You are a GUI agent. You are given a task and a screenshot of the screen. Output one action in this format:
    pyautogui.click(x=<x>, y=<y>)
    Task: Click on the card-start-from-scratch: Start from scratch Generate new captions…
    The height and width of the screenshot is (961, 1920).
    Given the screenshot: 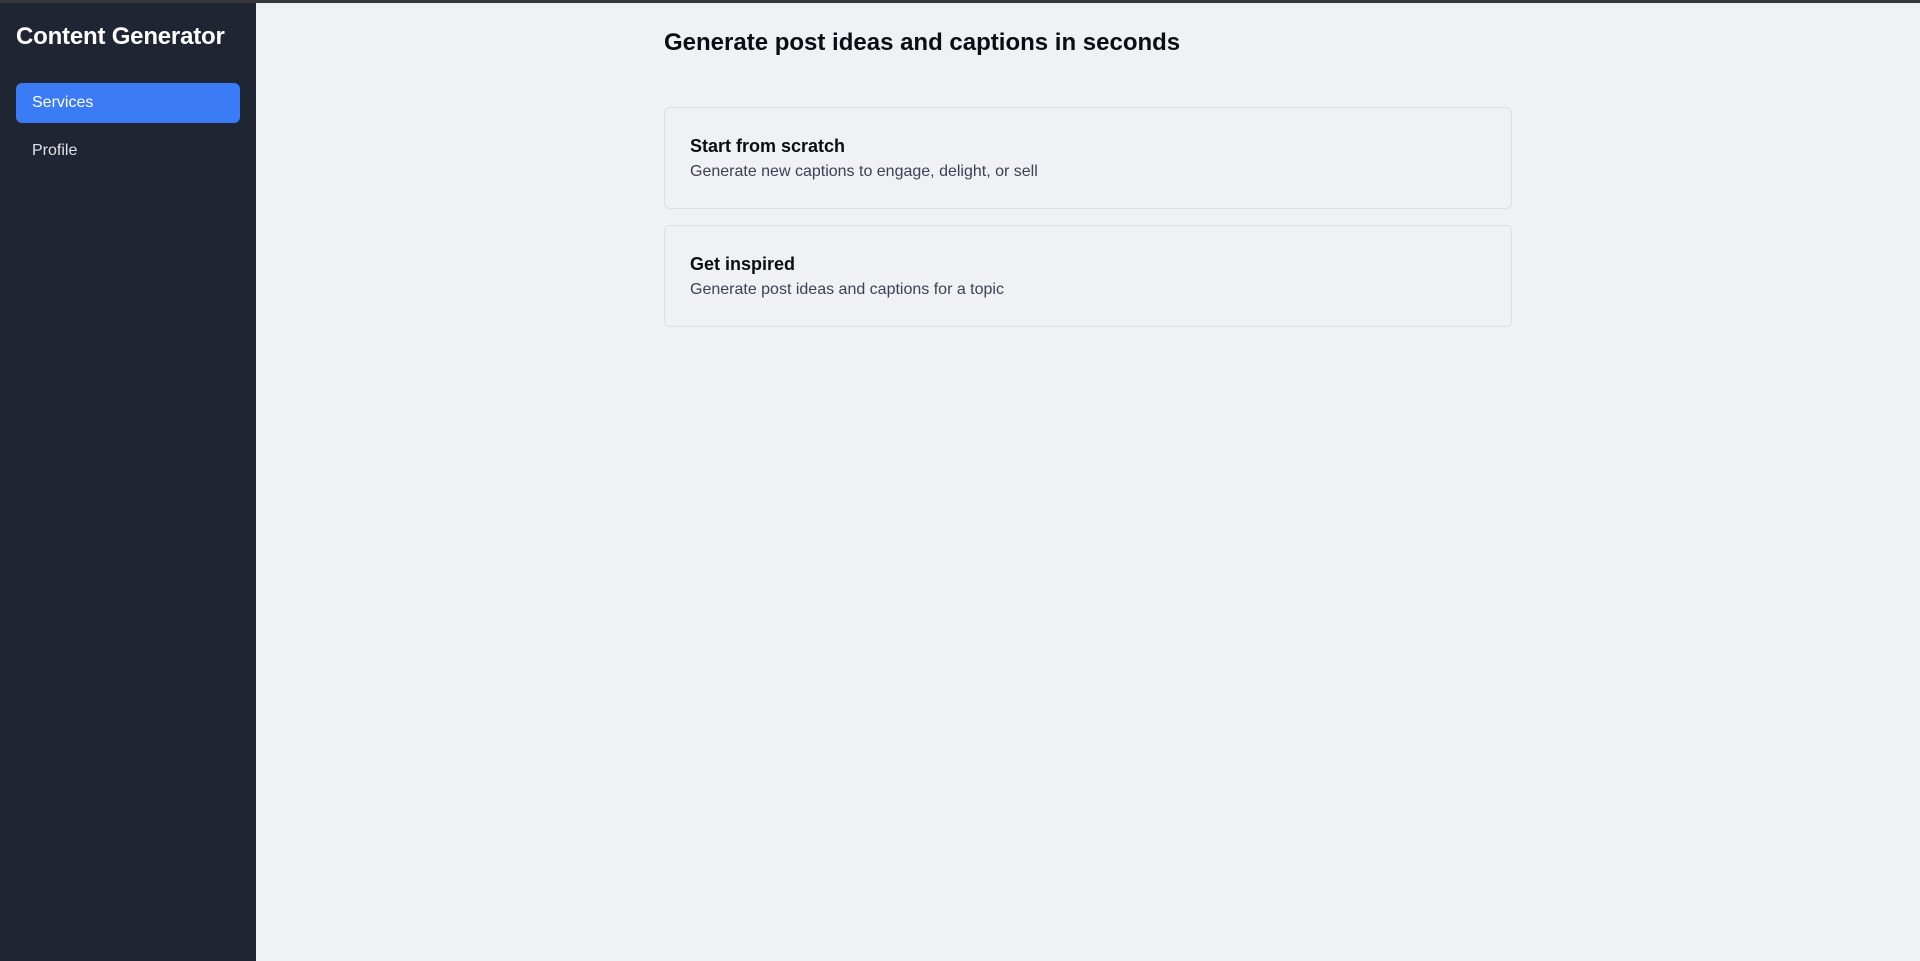 What is the action you would take?
    pyautogui.click(x=1088, y=158)
    